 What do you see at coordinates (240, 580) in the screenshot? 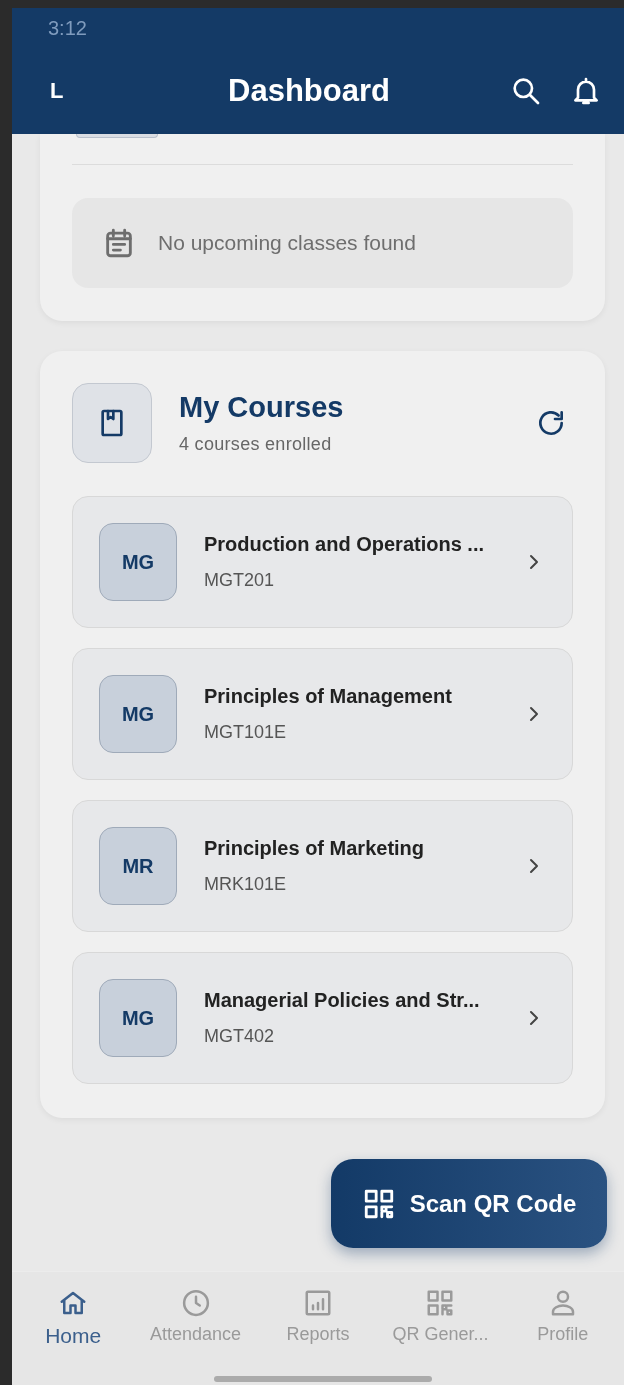
I see `course-code: MGT201` at bounding box center [240, 580].